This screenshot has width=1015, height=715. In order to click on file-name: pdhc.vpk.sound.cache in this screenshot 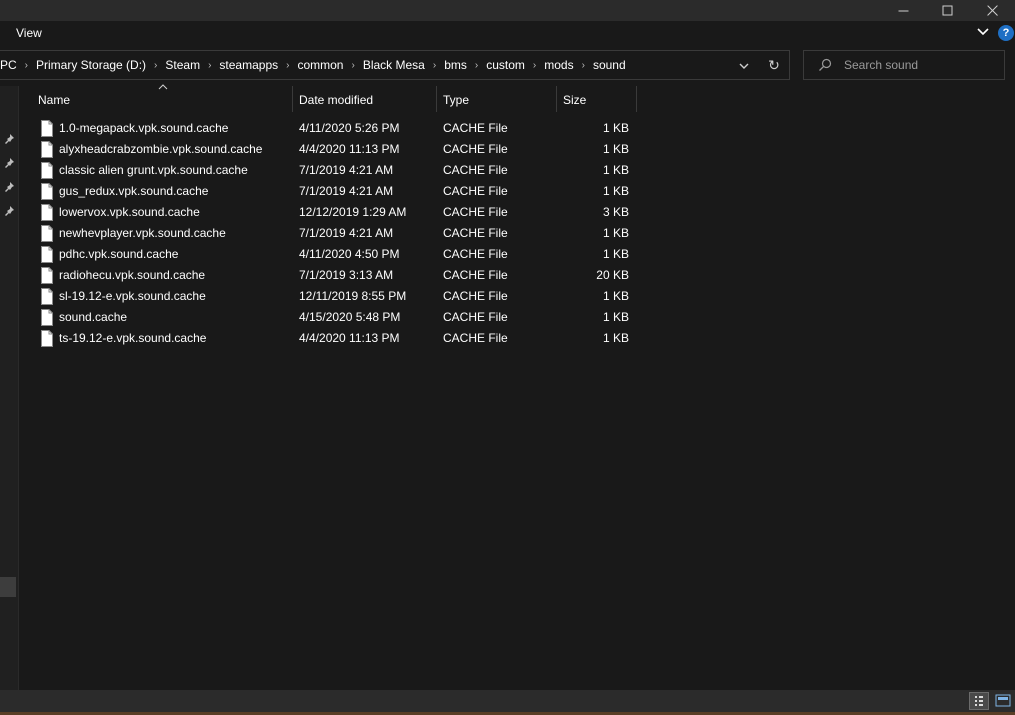, I will do `click(119, 254)`.